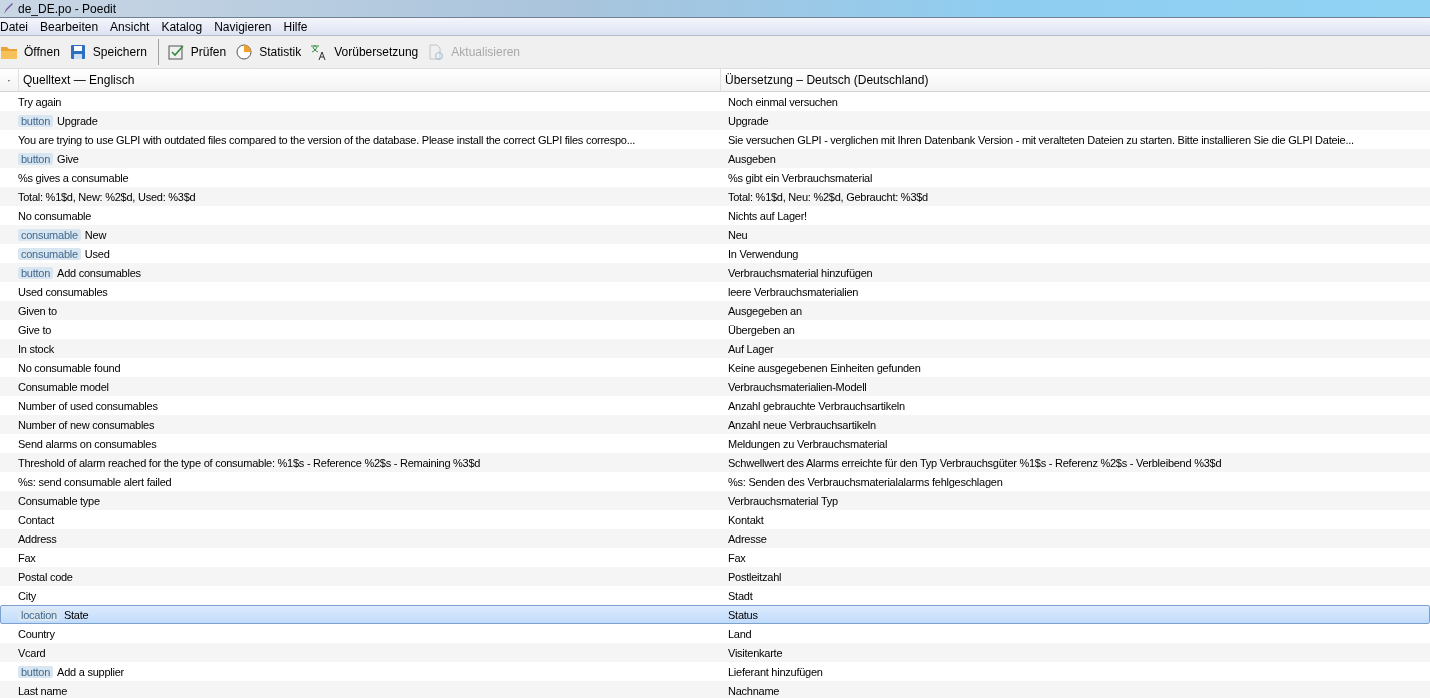 This screenshot has height=698, width=1430. Describe the element at coordinates (715, 689) in the screenshot. I see `table-row: Last name Nachname` at that location.